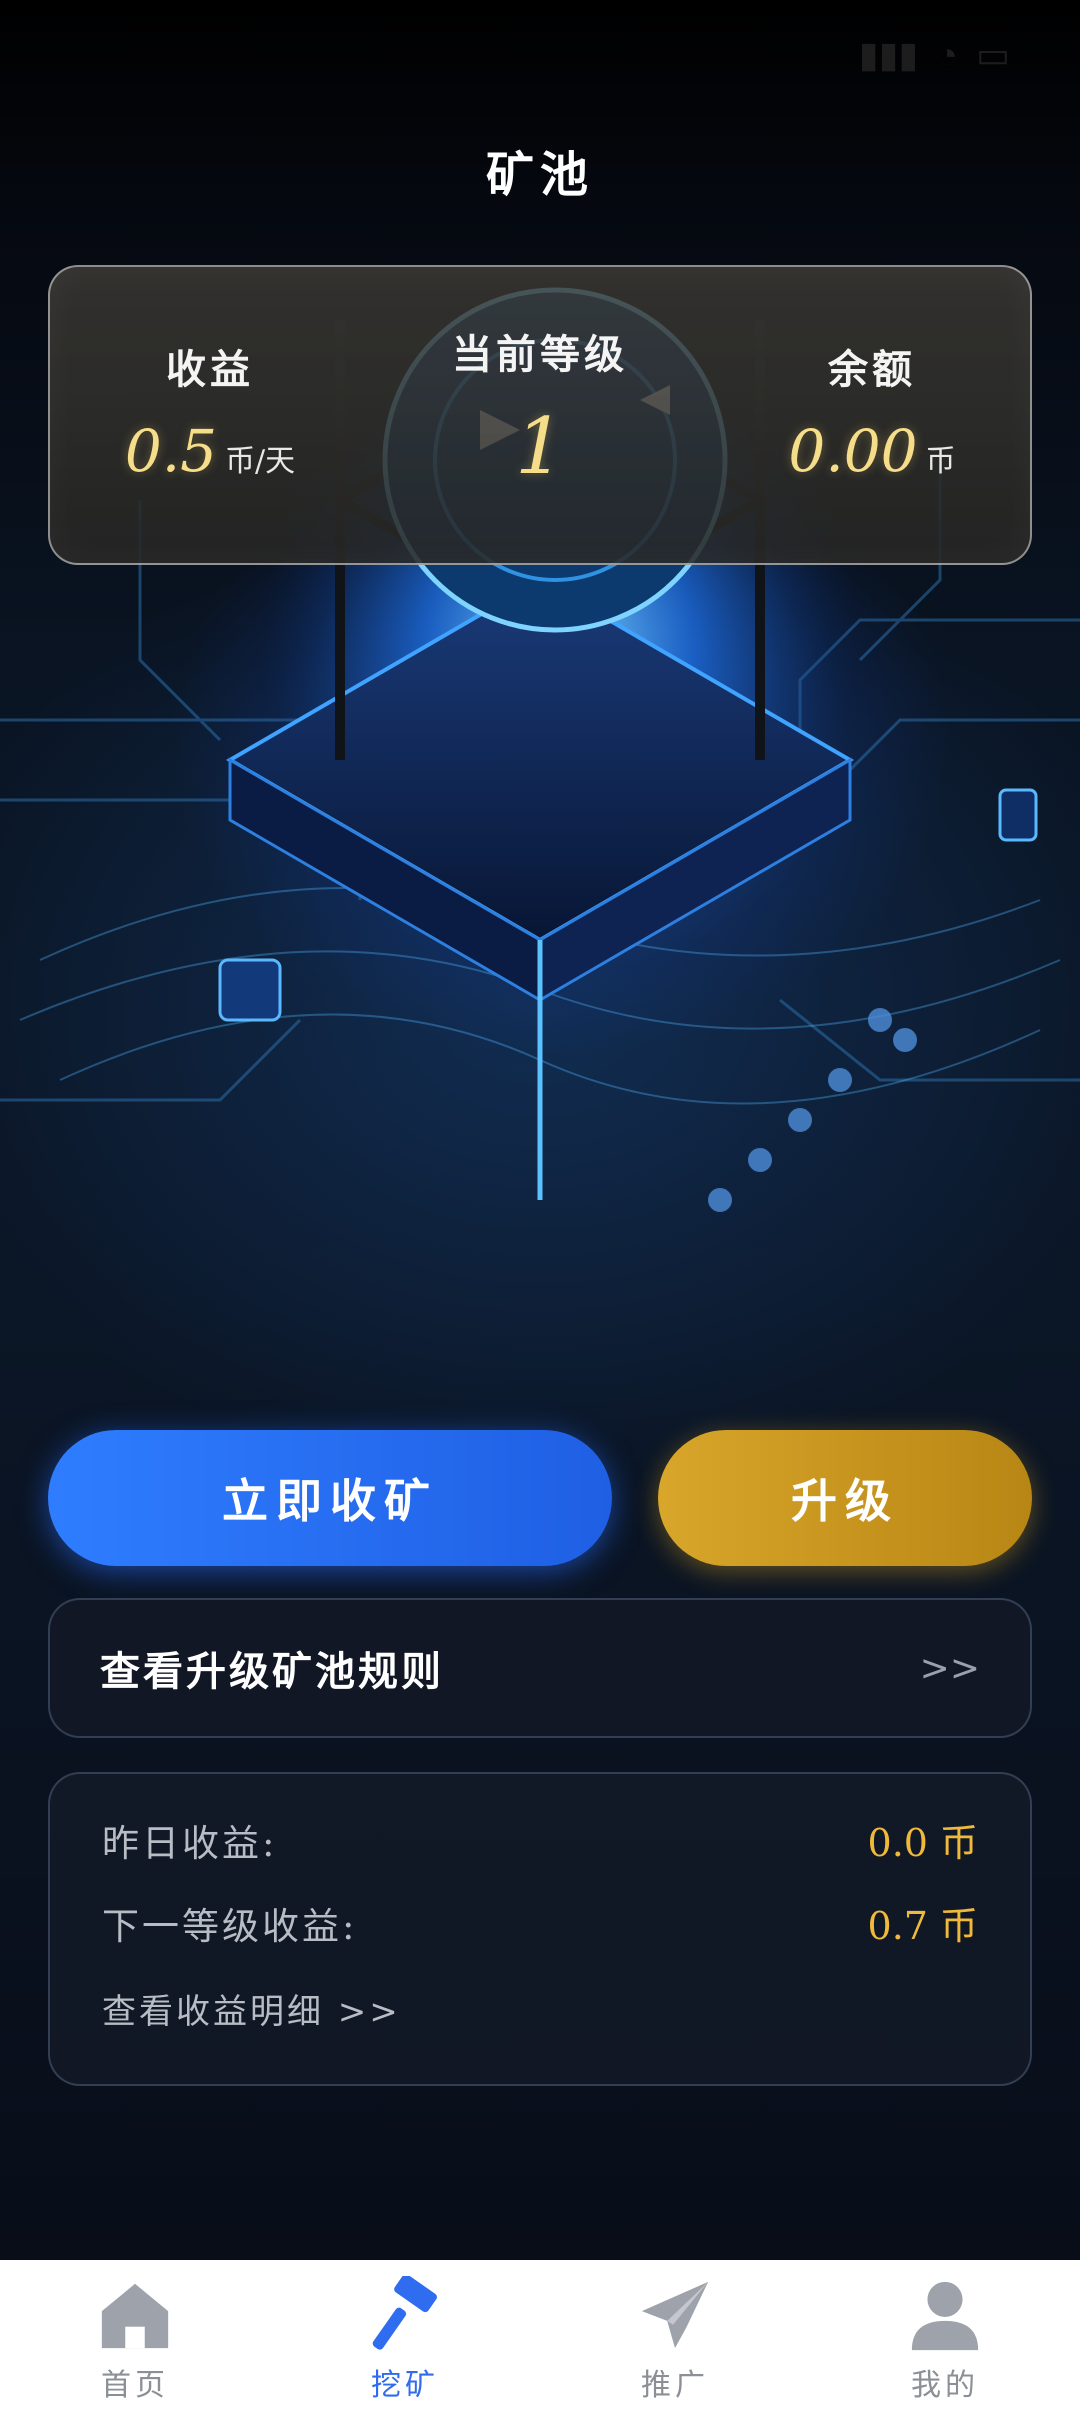  I want to click on tab-mining-label: 挖矿, so click(405, 2385).